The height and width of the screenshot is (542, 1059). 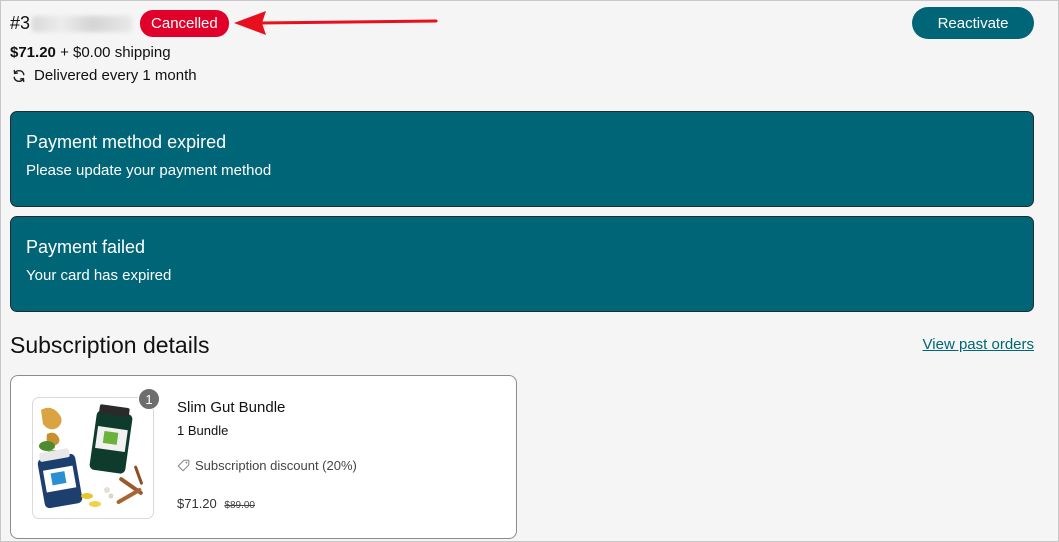 What do you see at coordinates (973, 23) in the screenshot?
I see `reactivate-button: Reactivate` at bounding box center [973, 23].